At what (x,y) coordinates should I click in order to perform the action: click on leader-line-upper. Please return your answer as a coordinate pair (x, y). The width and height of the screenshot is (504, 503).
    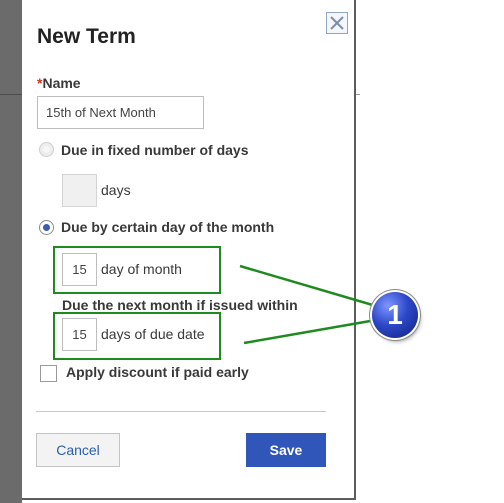
    Looking at the image, I should click on (308, 286).